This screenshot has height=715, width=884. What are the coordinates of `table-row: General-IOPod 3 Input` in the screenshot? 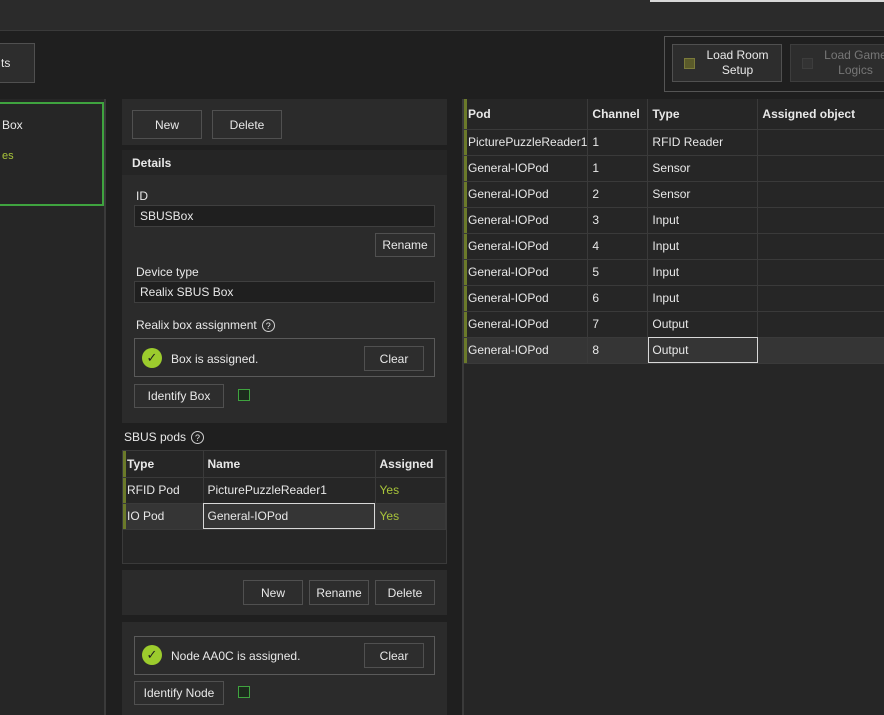 It's located at (674, 220).